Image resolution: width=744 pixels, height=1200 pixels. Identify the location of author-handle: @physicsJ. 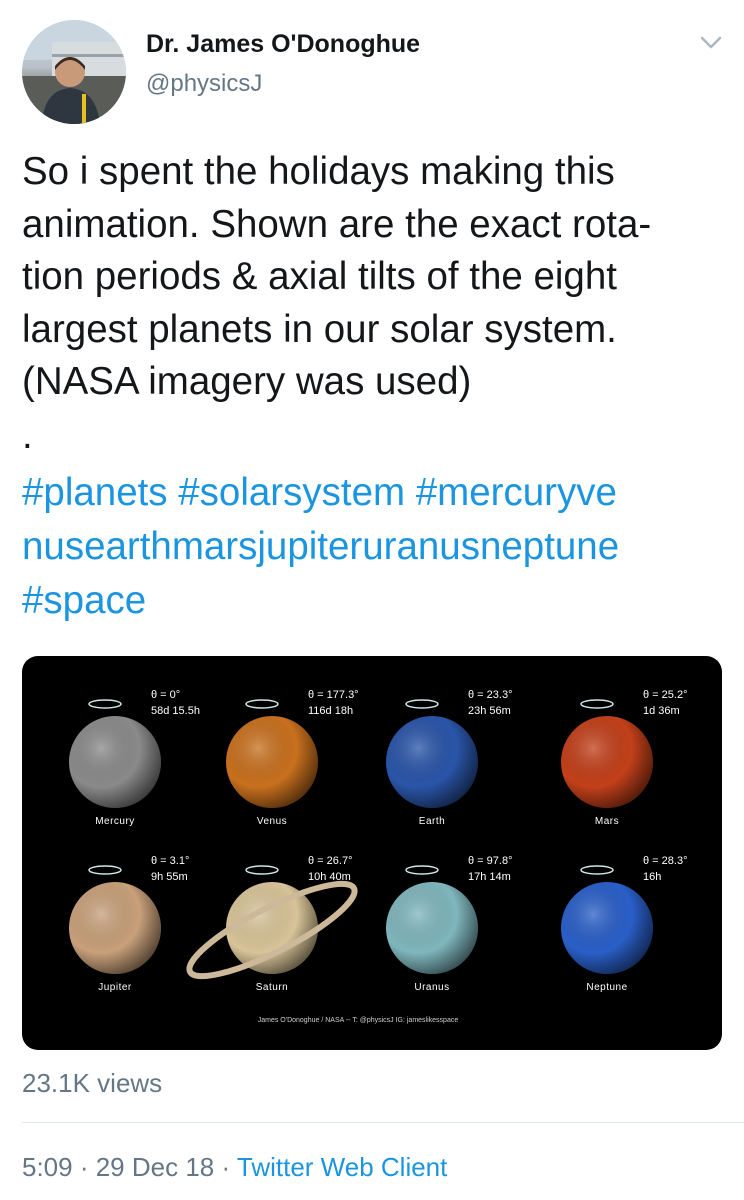
(204, 84).